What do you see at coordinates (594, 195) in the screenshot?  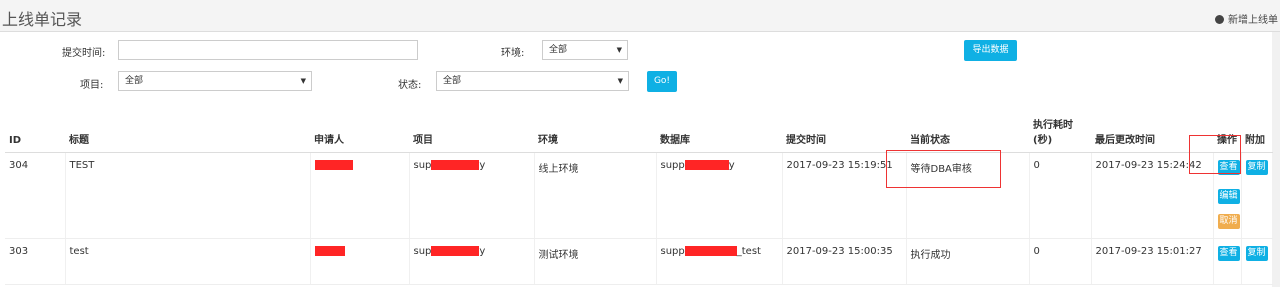 I see `cell-env: 线上环境` at bounding box center [594, 195].